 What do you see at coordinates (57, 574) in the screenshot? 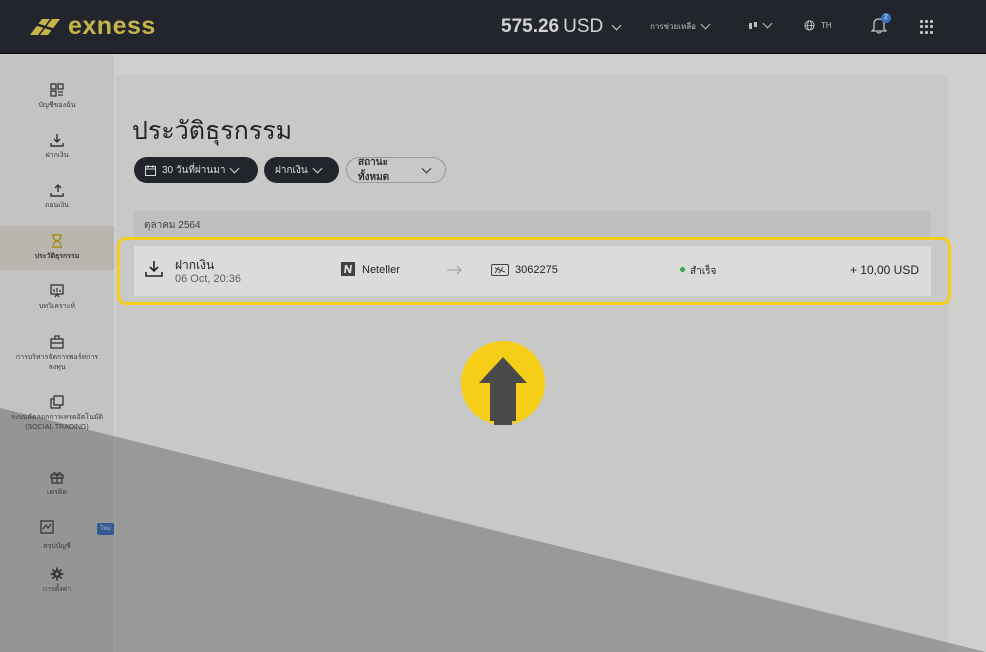
I see `gear-icon` at bounding box center [57, 574].